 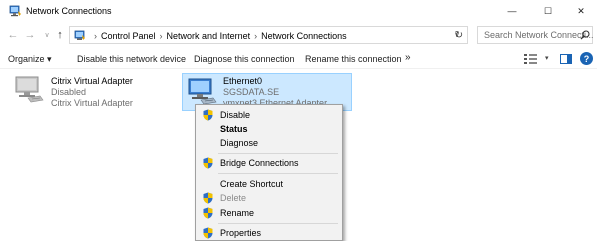 What do you see at coordinates (580, 11) in the screenshot?
I see `close-button: ✕` at bounding box center [580, 11].